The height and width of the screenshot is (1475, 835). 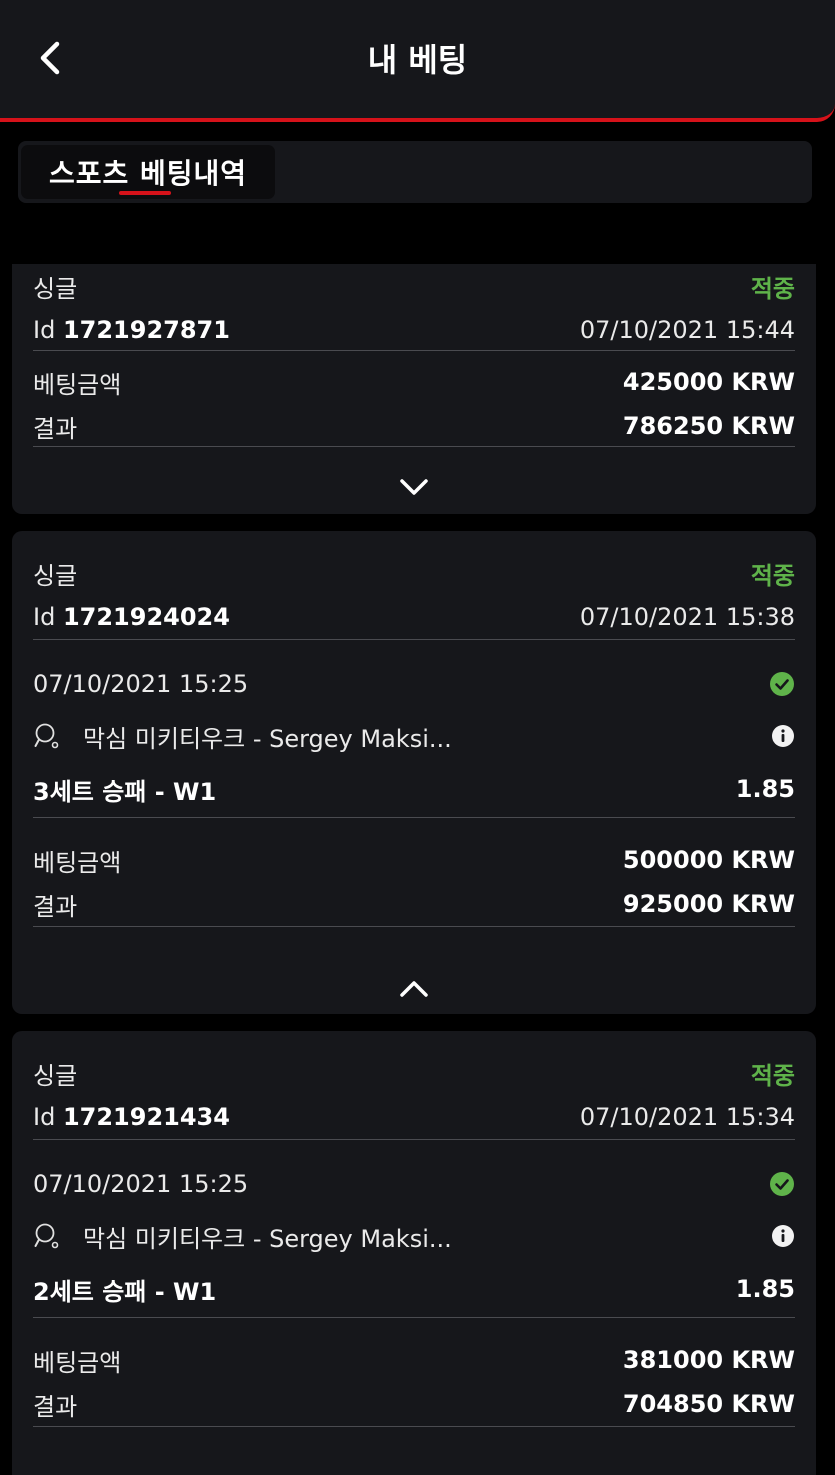 What do you see at coordinates (708, 426) in the screenshot?
I see `result-value: 786250 KRW` at bounding box center [708, 426].